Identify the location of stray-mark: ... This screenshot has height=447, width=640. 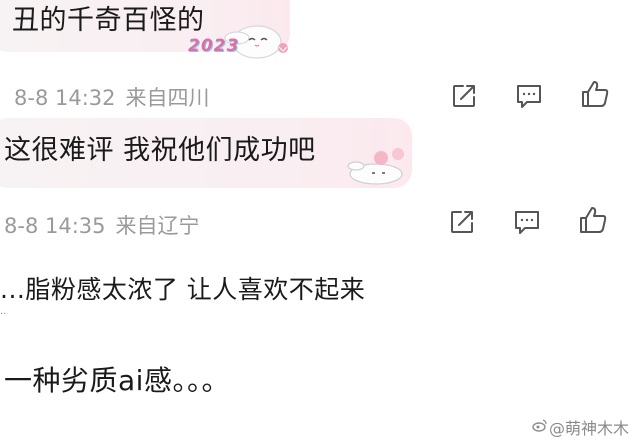
(3, 311).